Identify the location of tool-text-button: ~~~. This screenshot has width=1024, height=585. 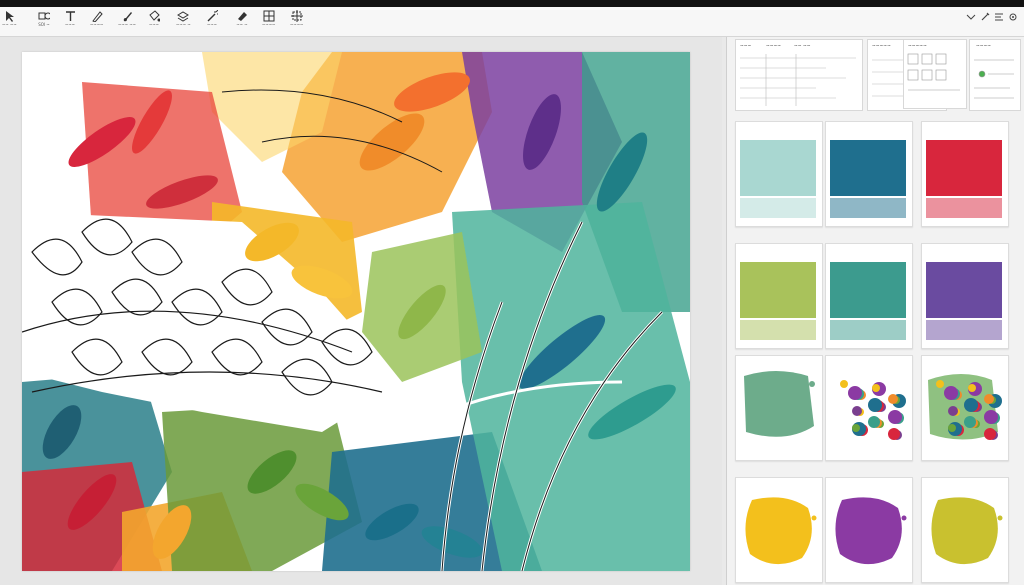
(70, 22).